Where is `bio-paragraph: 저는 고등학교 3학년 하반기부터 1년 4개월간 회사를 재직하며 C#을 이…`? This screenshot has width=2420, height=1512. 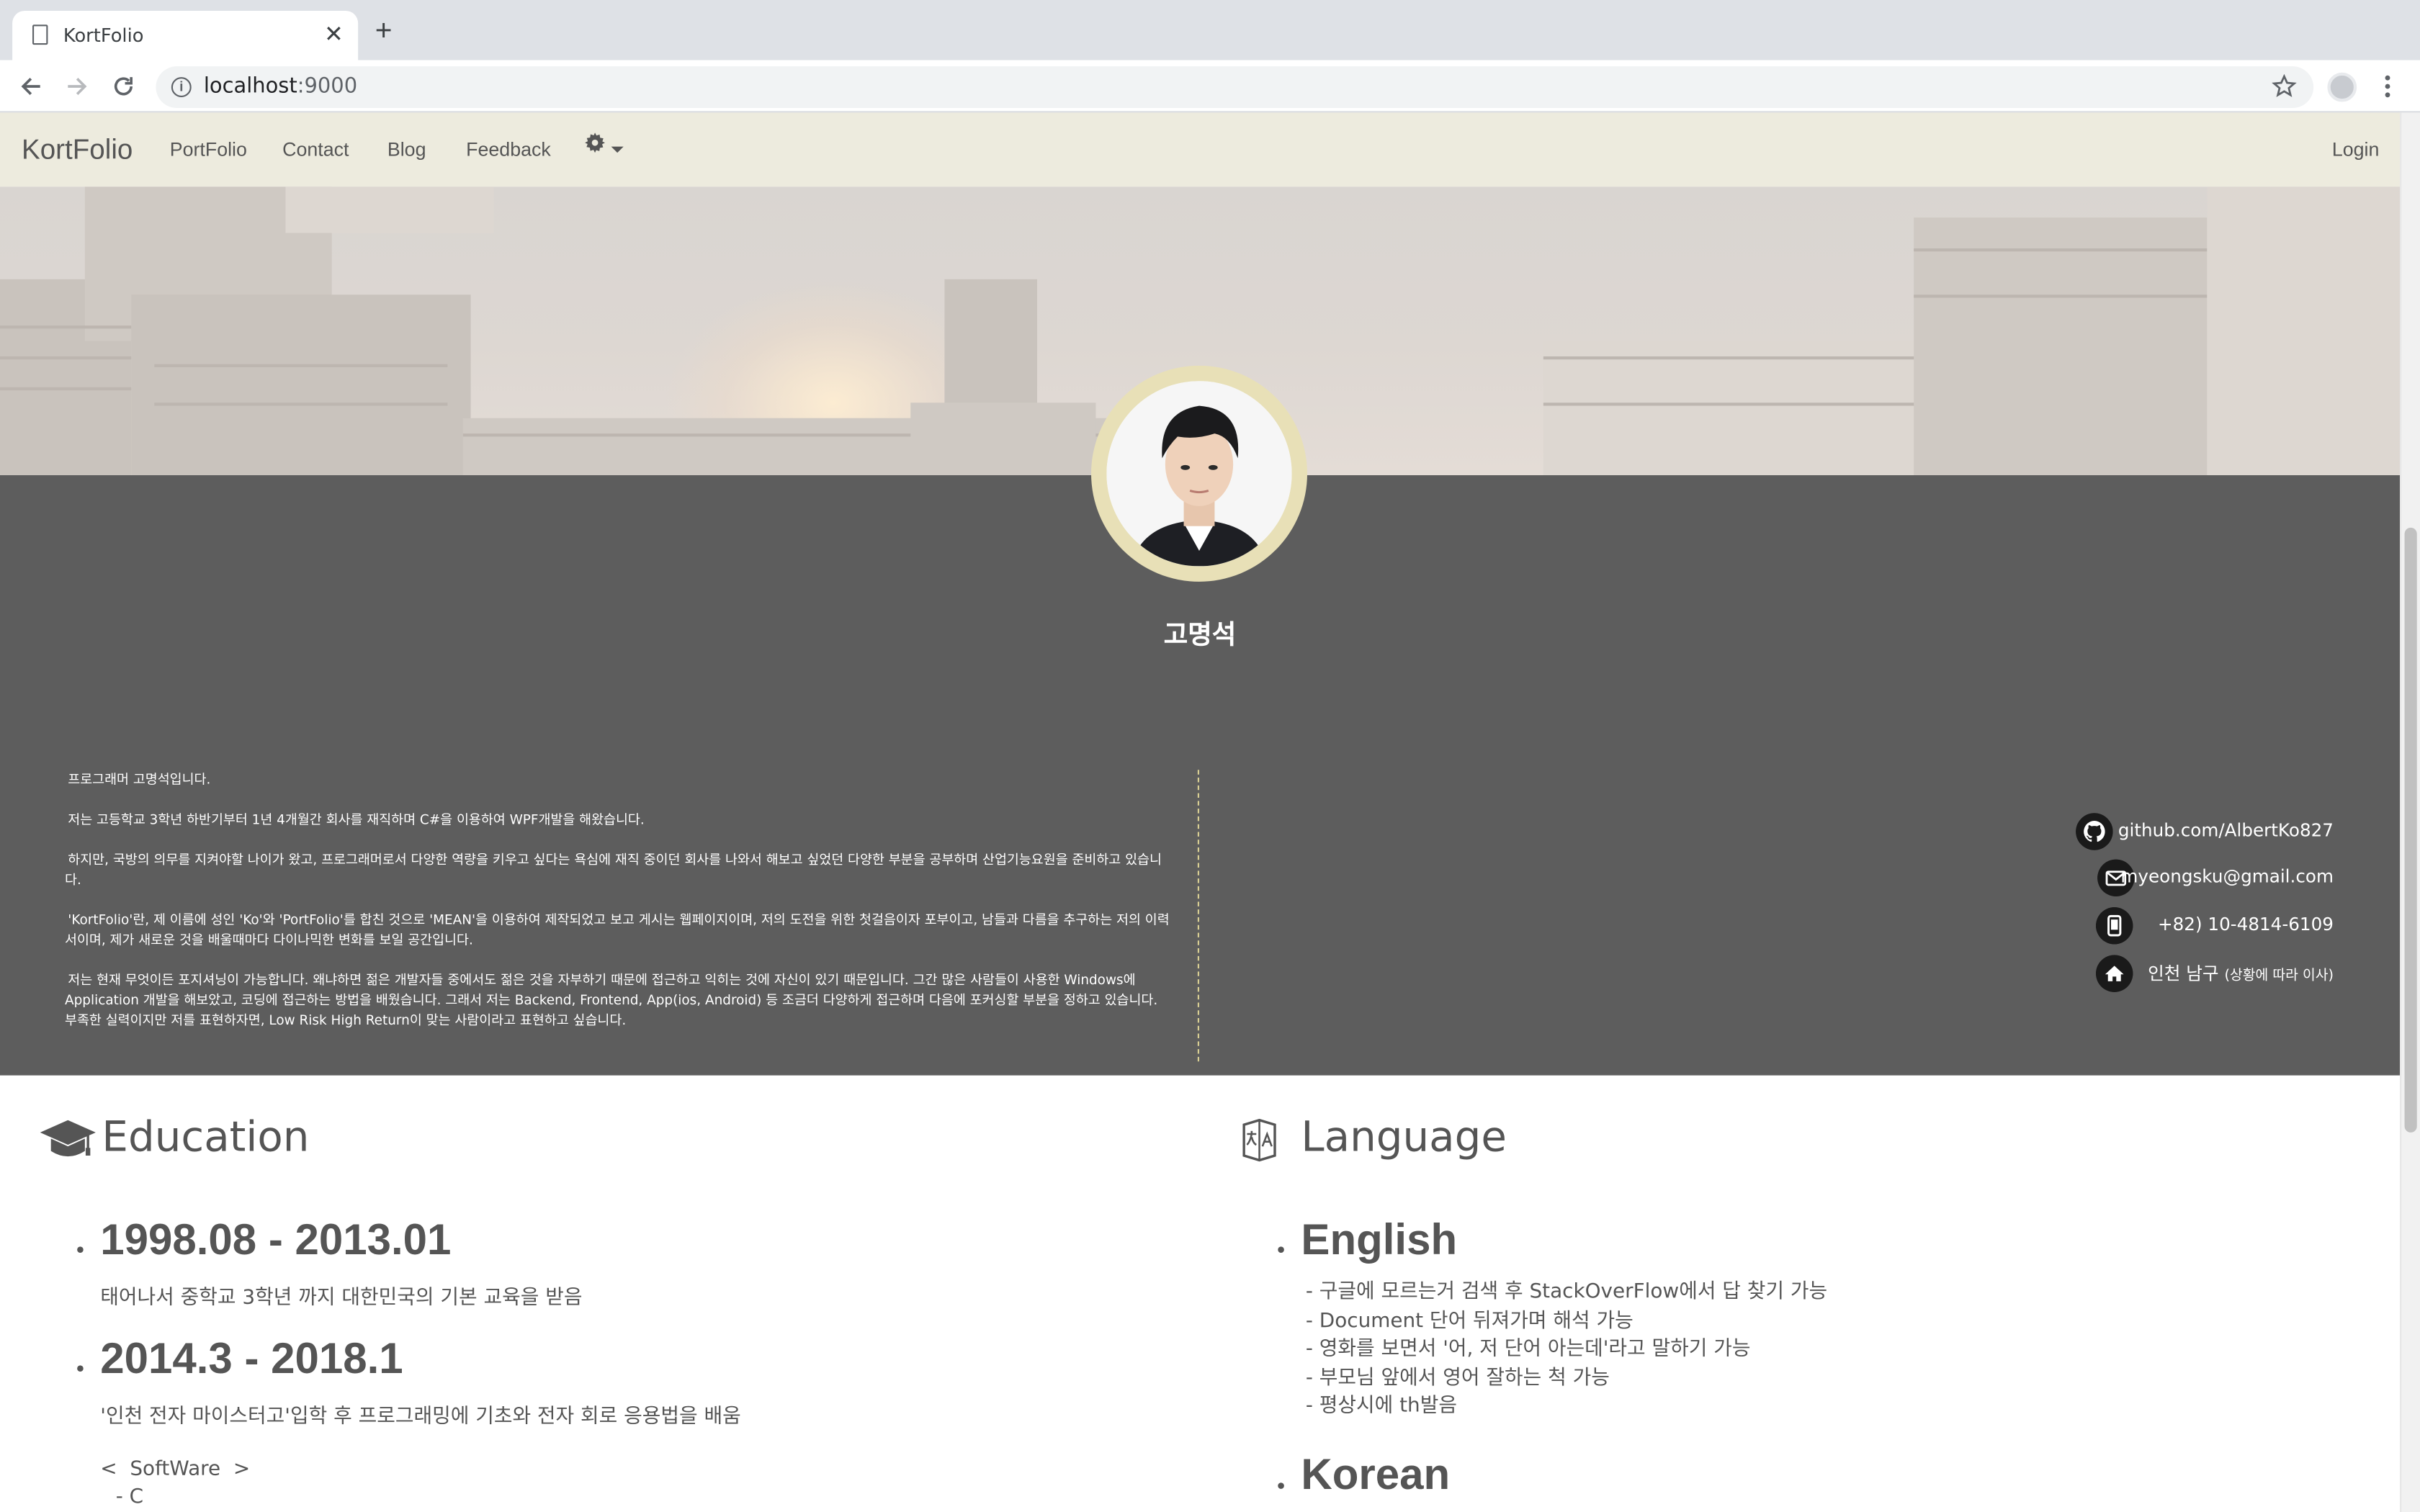
bio-paragraph: 저는 고등학교 3학년 하반기부터 1년 4개월간 회사를 재직하며 C#을 이… is located at coordinates (356, 821).